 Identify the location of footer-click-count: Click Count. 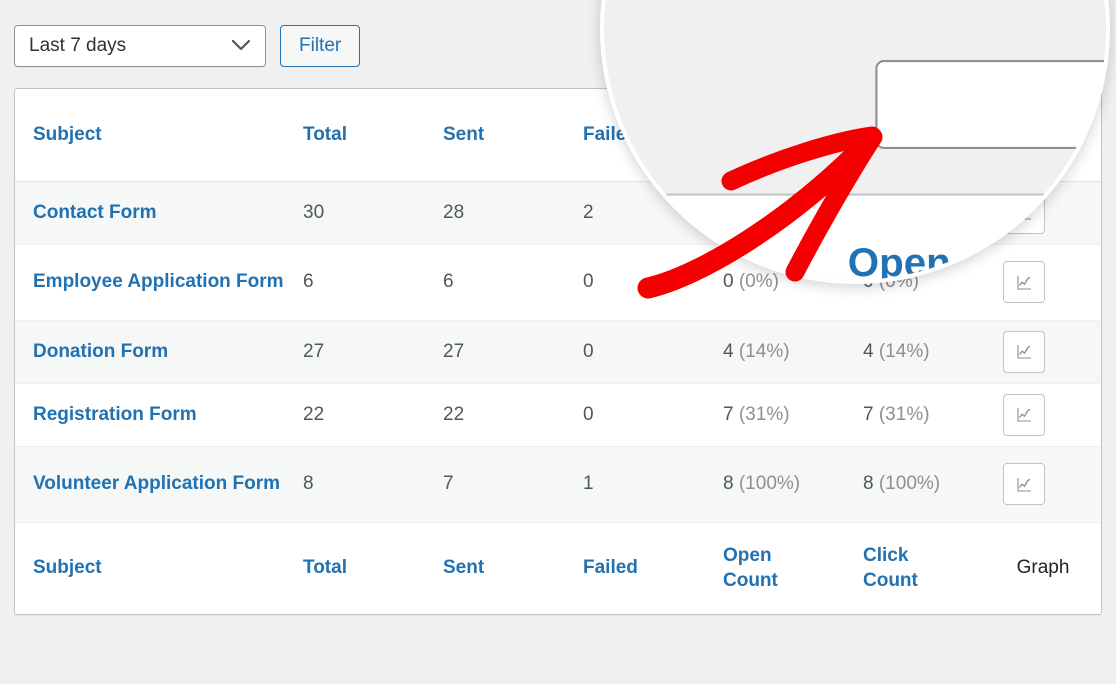
(915, 568).